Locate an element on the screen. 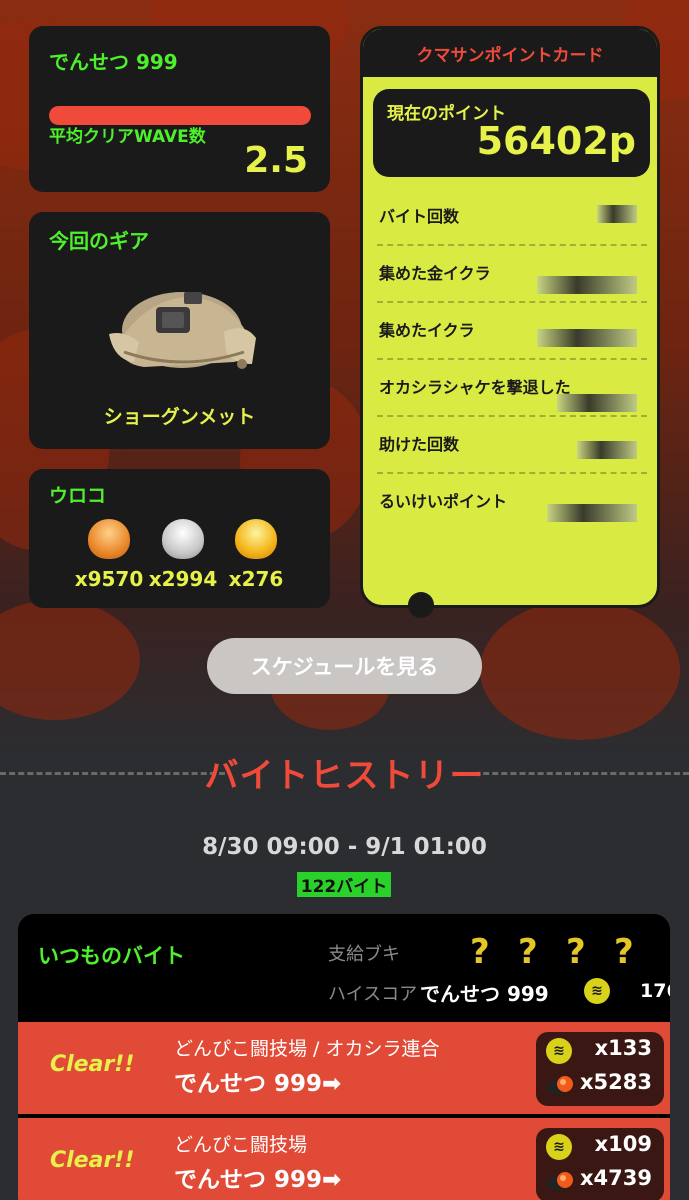 The height and width of the screenshot is (1200, 689). bronze-scale-count: x9570 is located at coordinates (109, 579).